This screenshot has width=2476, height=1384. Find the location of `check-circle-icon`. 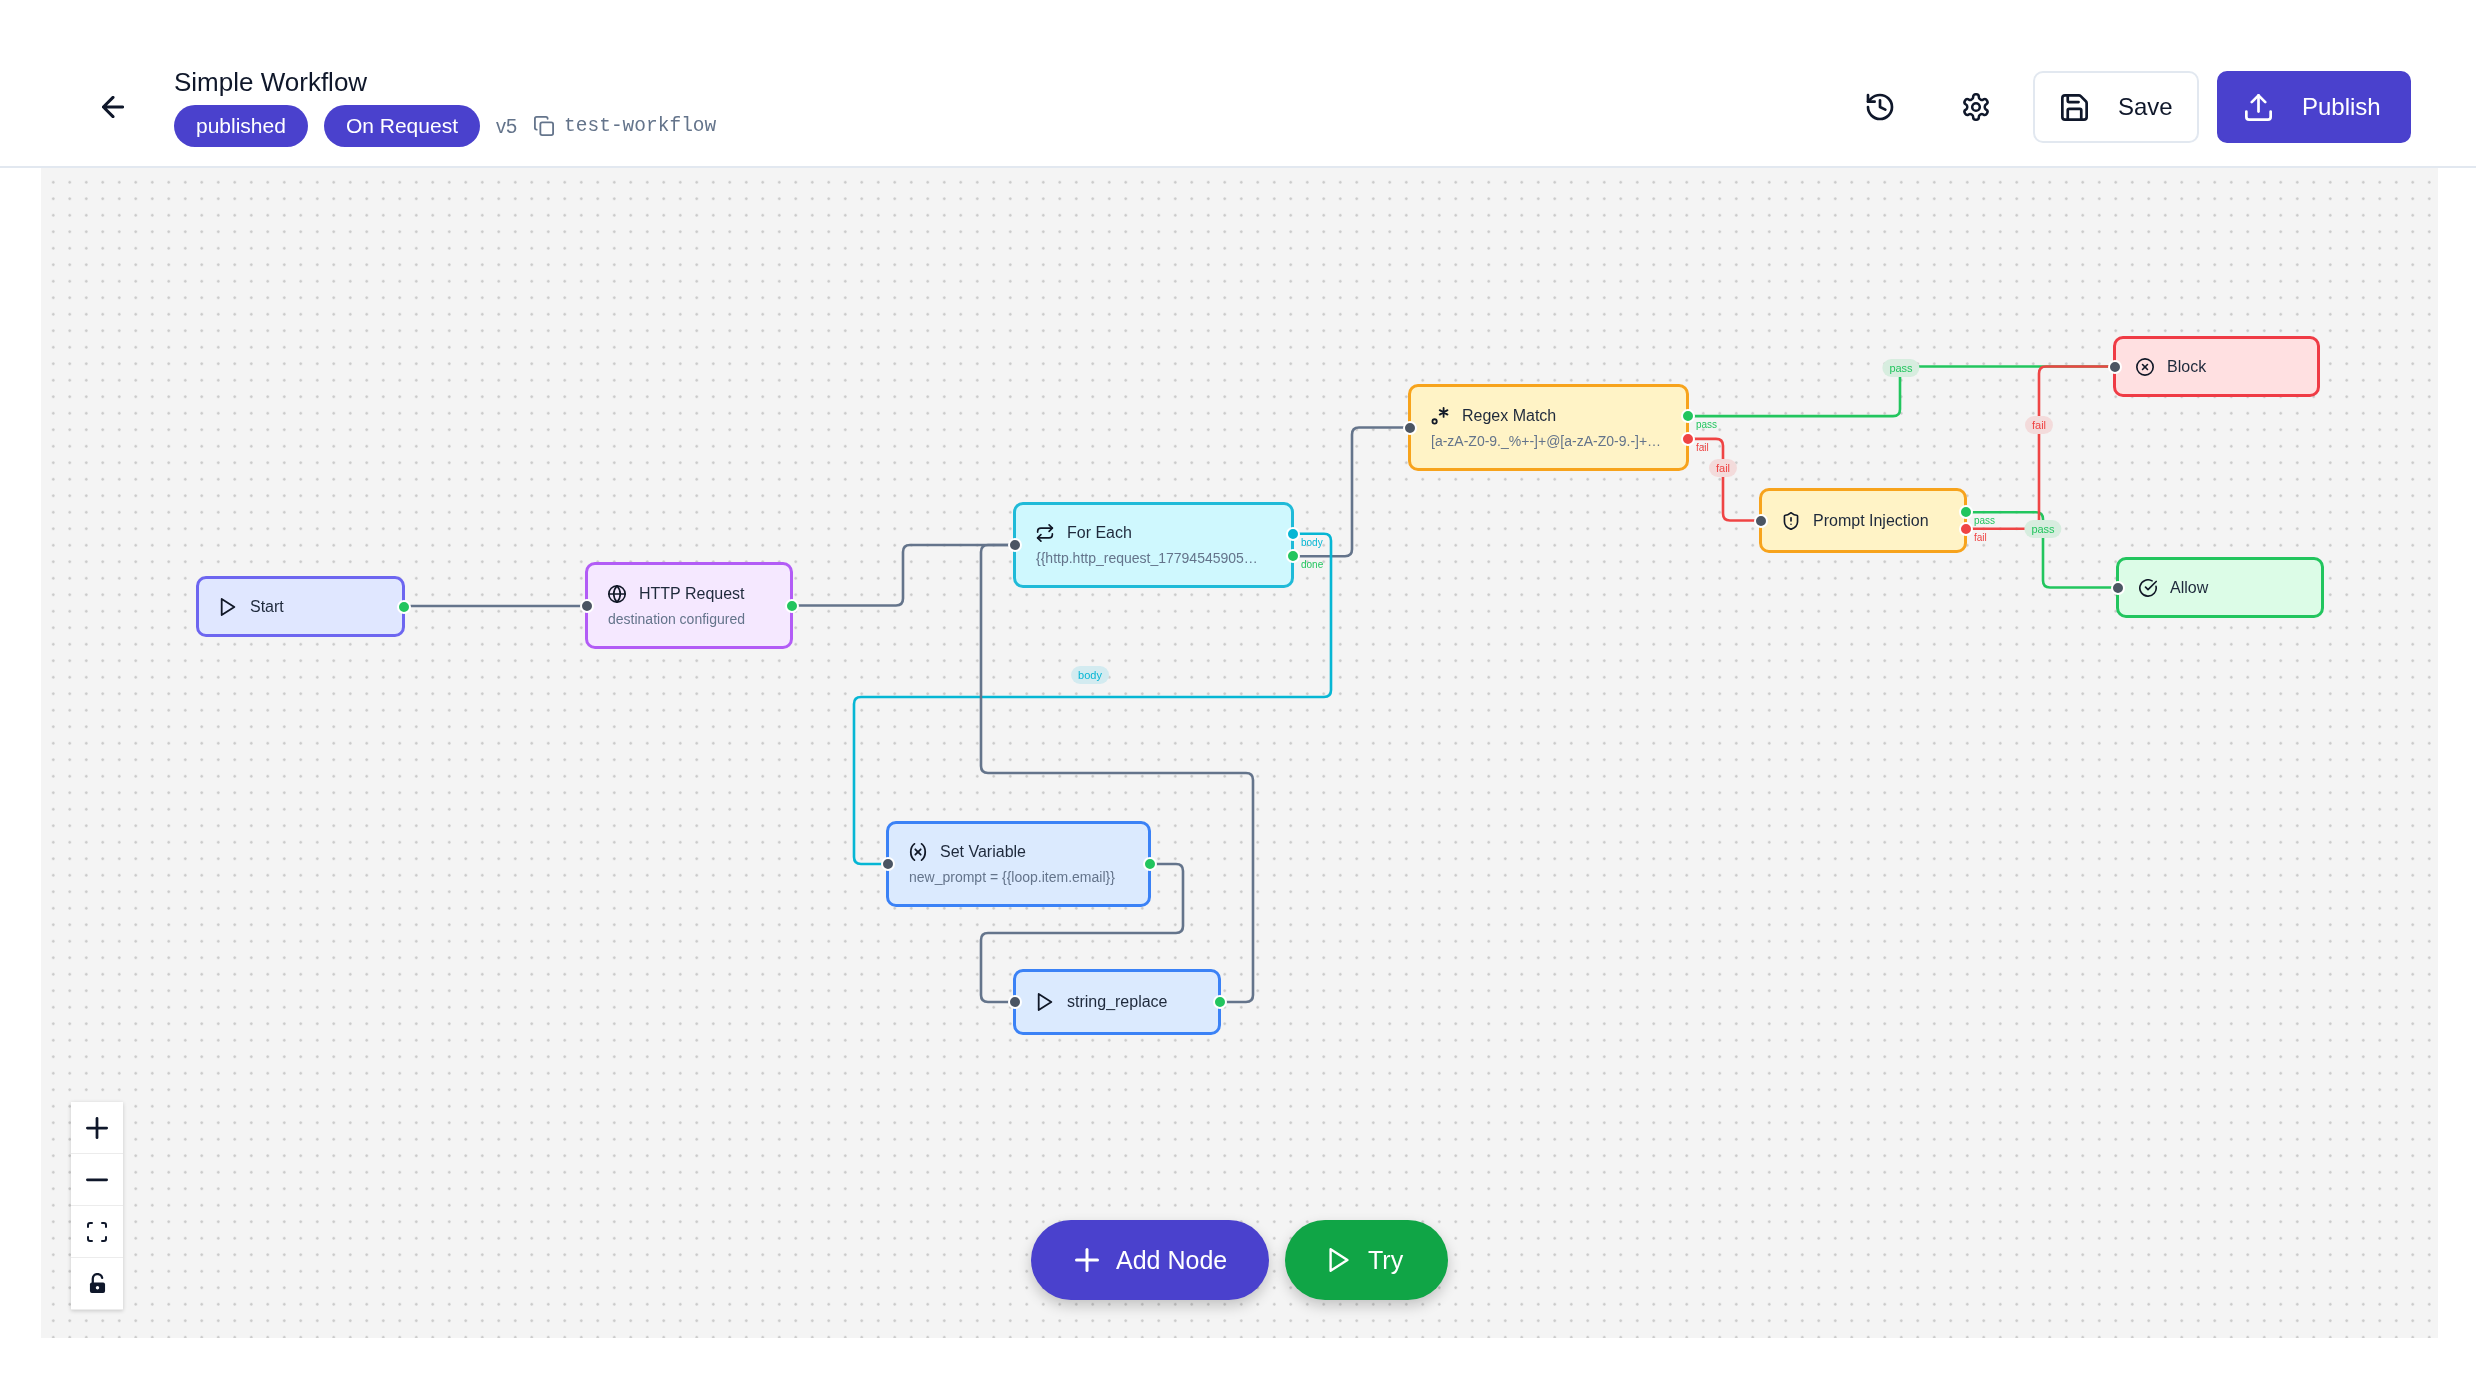

check-circle-icon is located at coordinates (2148, 587).